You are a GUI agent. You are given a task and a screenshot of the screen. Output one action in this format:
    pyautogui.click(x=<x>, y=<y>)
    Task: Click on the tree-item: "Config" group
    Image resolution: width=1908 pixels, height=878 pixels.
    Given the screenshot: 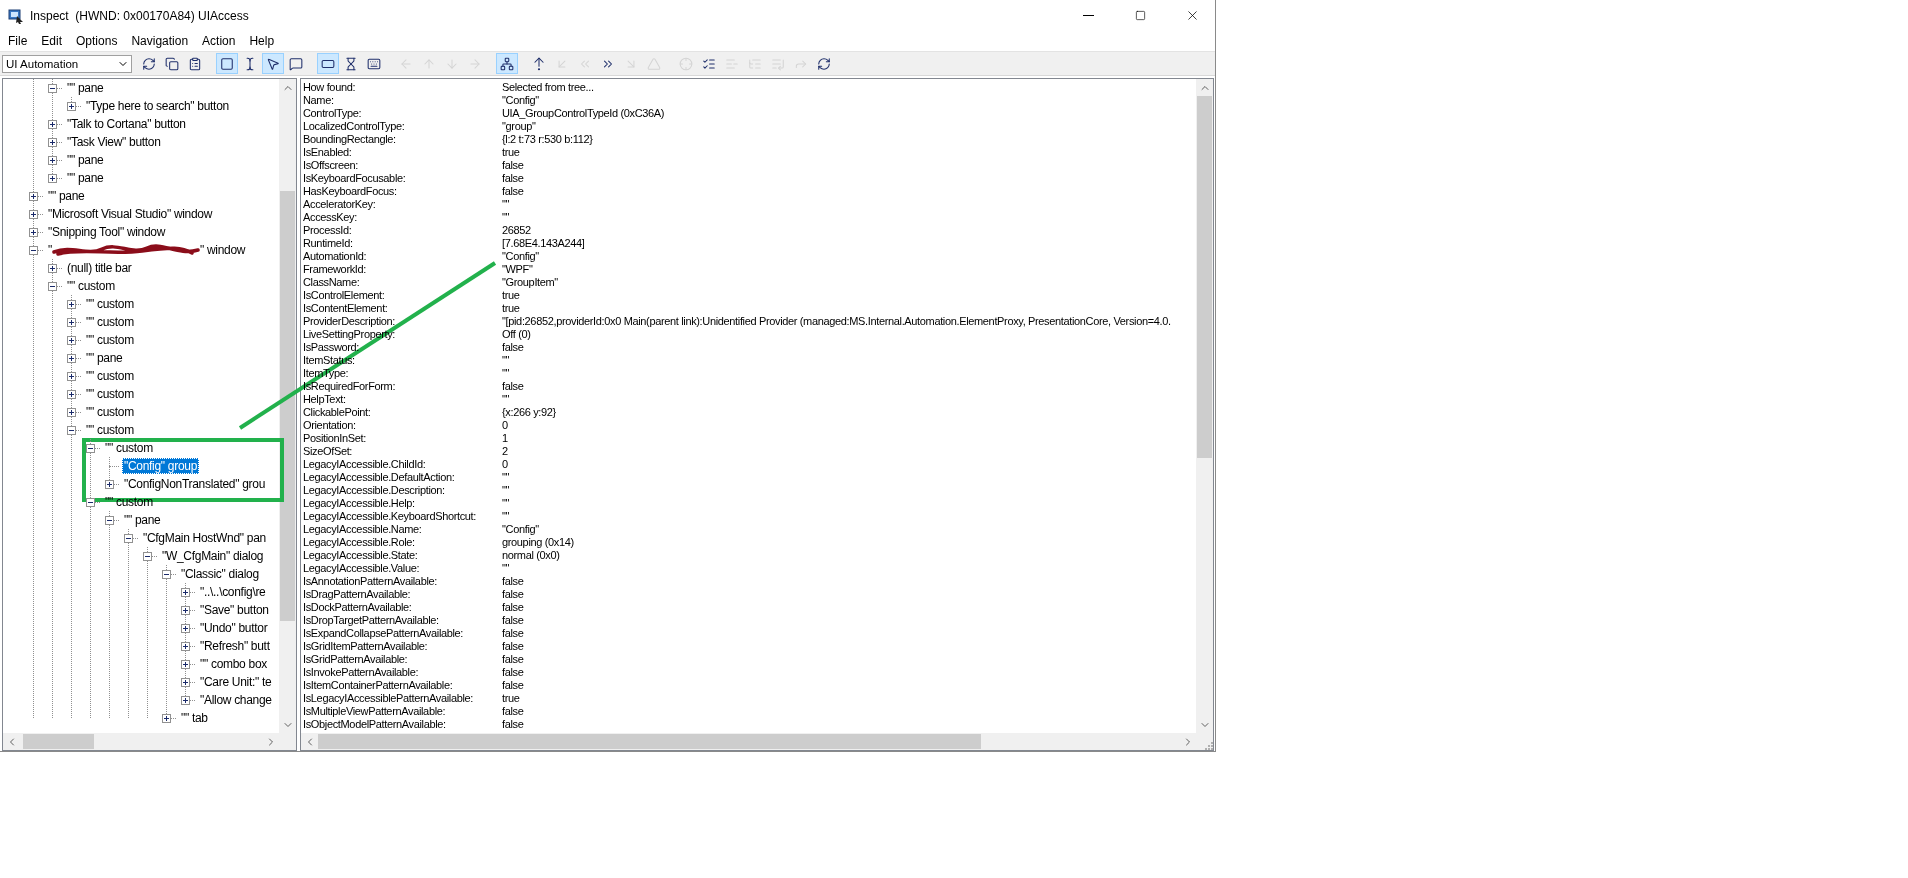 What is the action you would take?
    pyautogui.click(x=161, y=466)
    